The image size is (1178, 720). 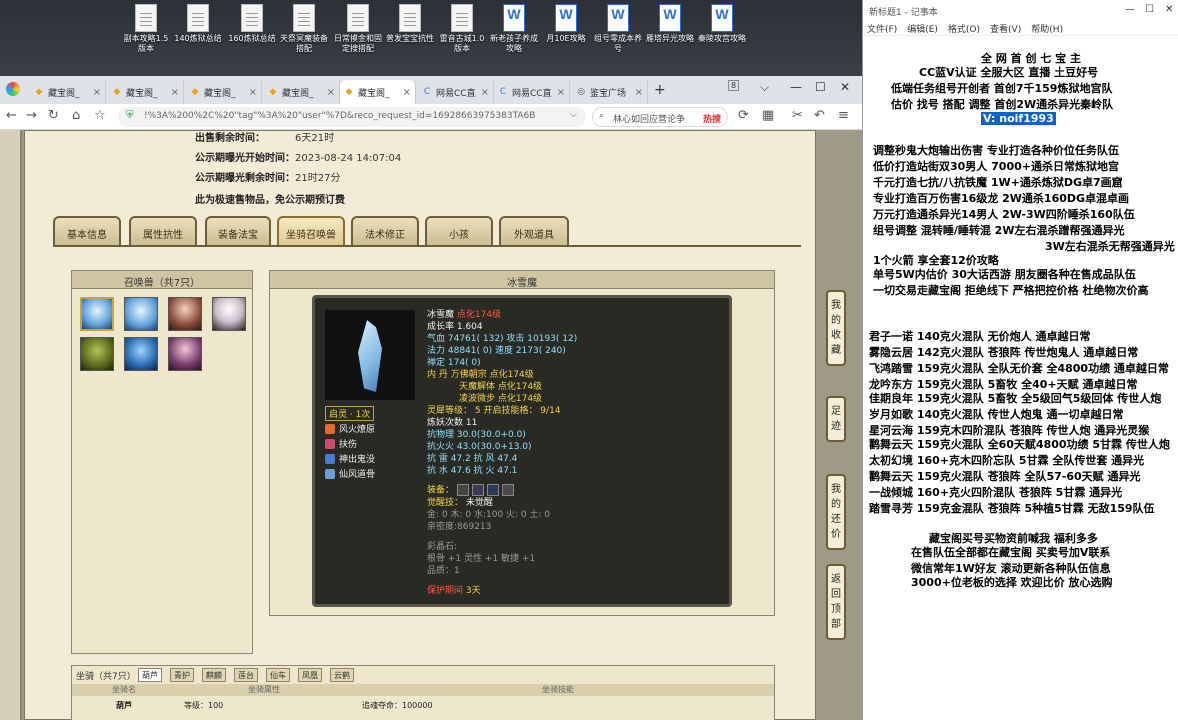 I want to click on pet-growth: 成长率 1.604, so click(x=455, y=327).